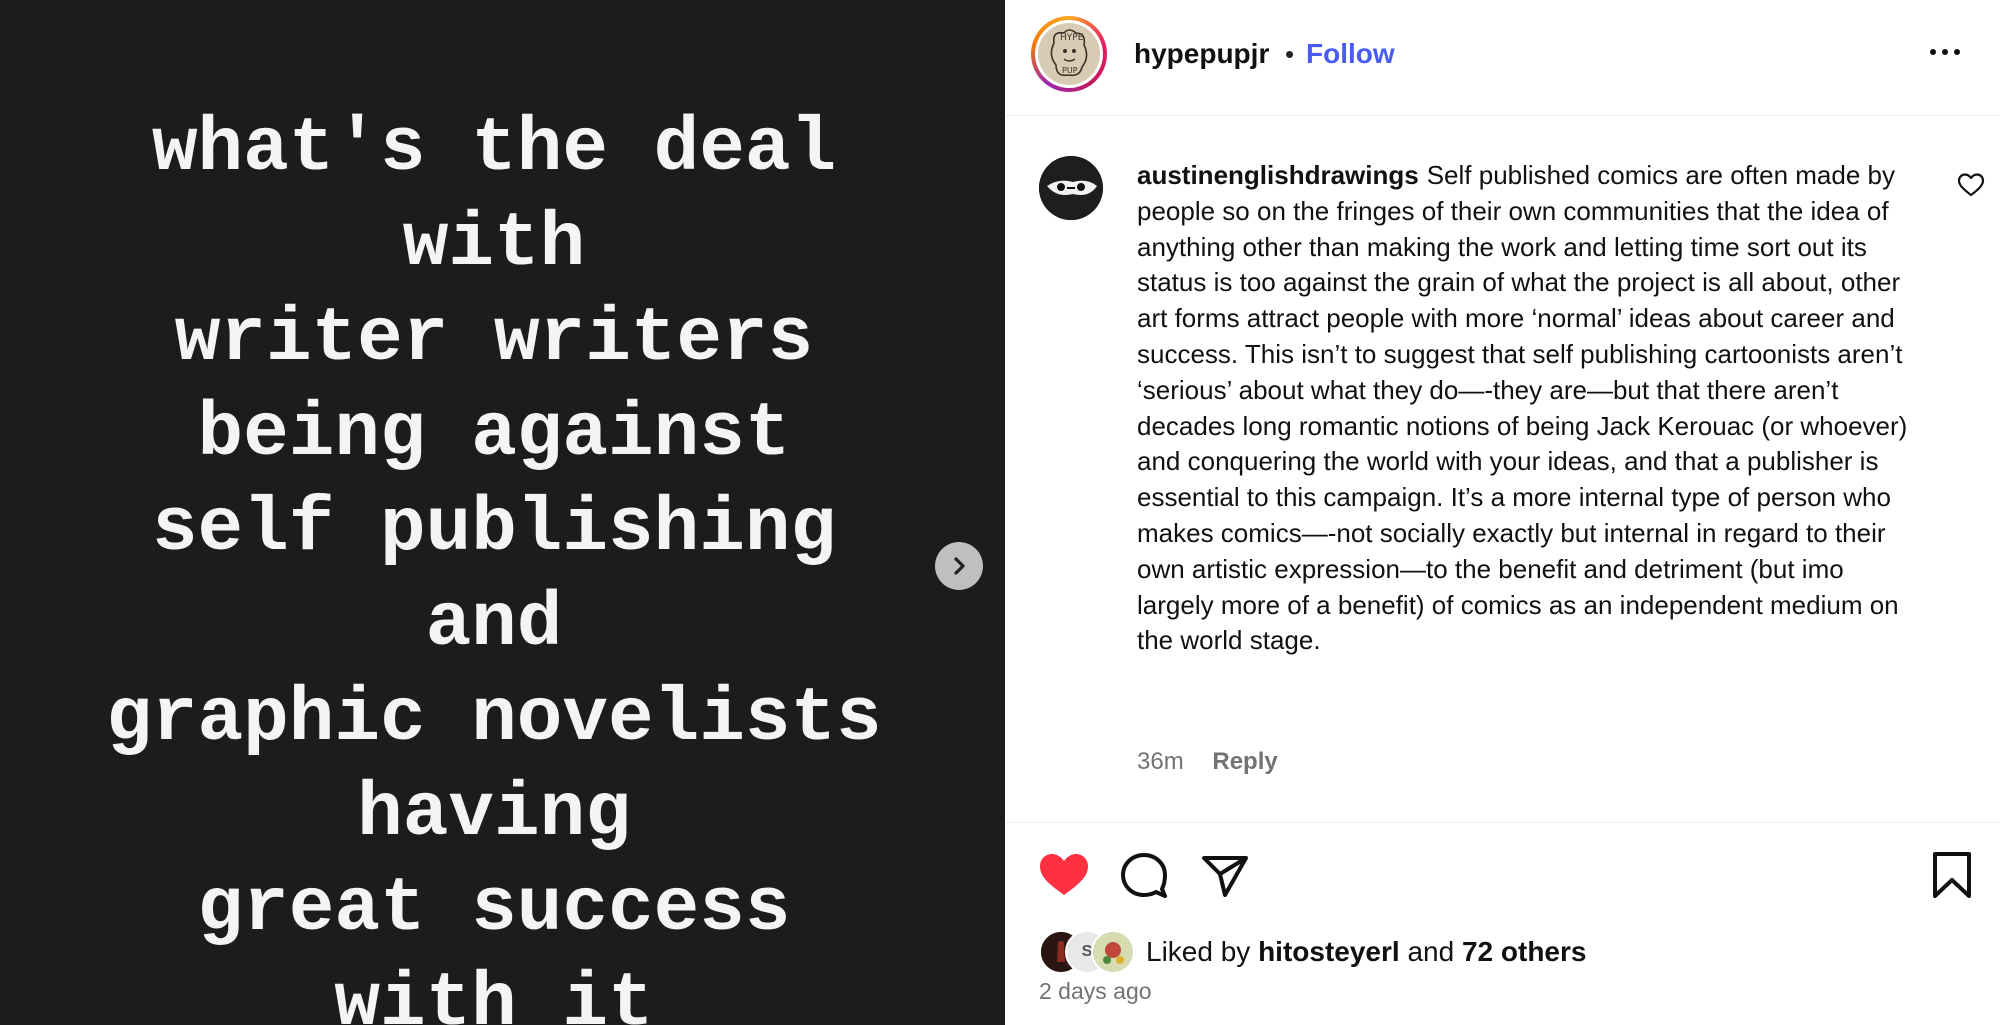  I want to click on author-username: hypepupjr, so click(1201, 54).